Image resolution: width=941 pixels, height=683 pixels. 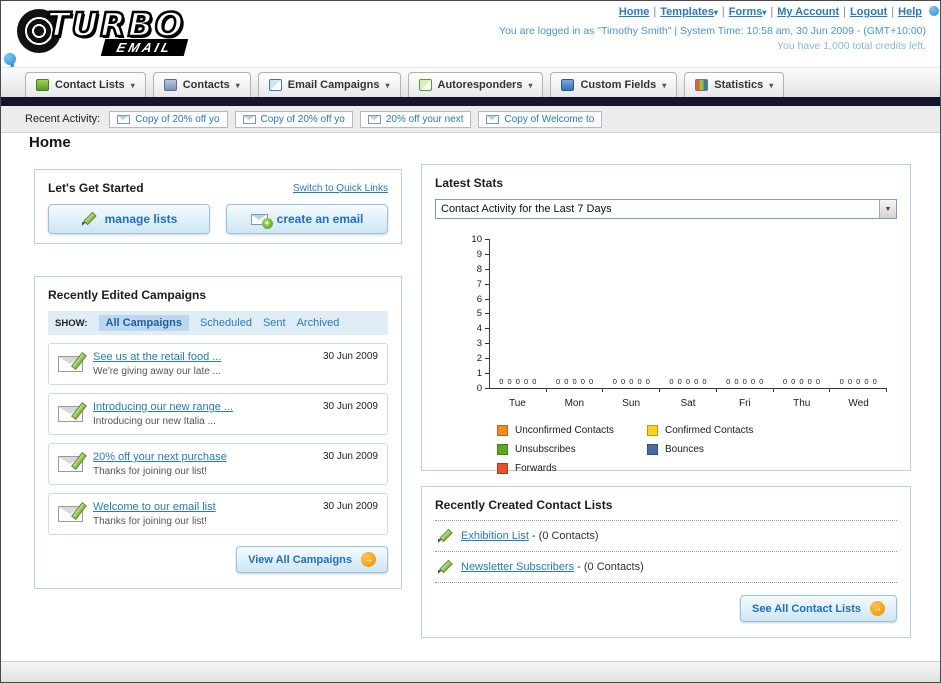 What do you see at coordinates (517, 567) in the screenshot?
I see `contact-list-link: Newsletter Subscribers` at bounding box center [517, 567].